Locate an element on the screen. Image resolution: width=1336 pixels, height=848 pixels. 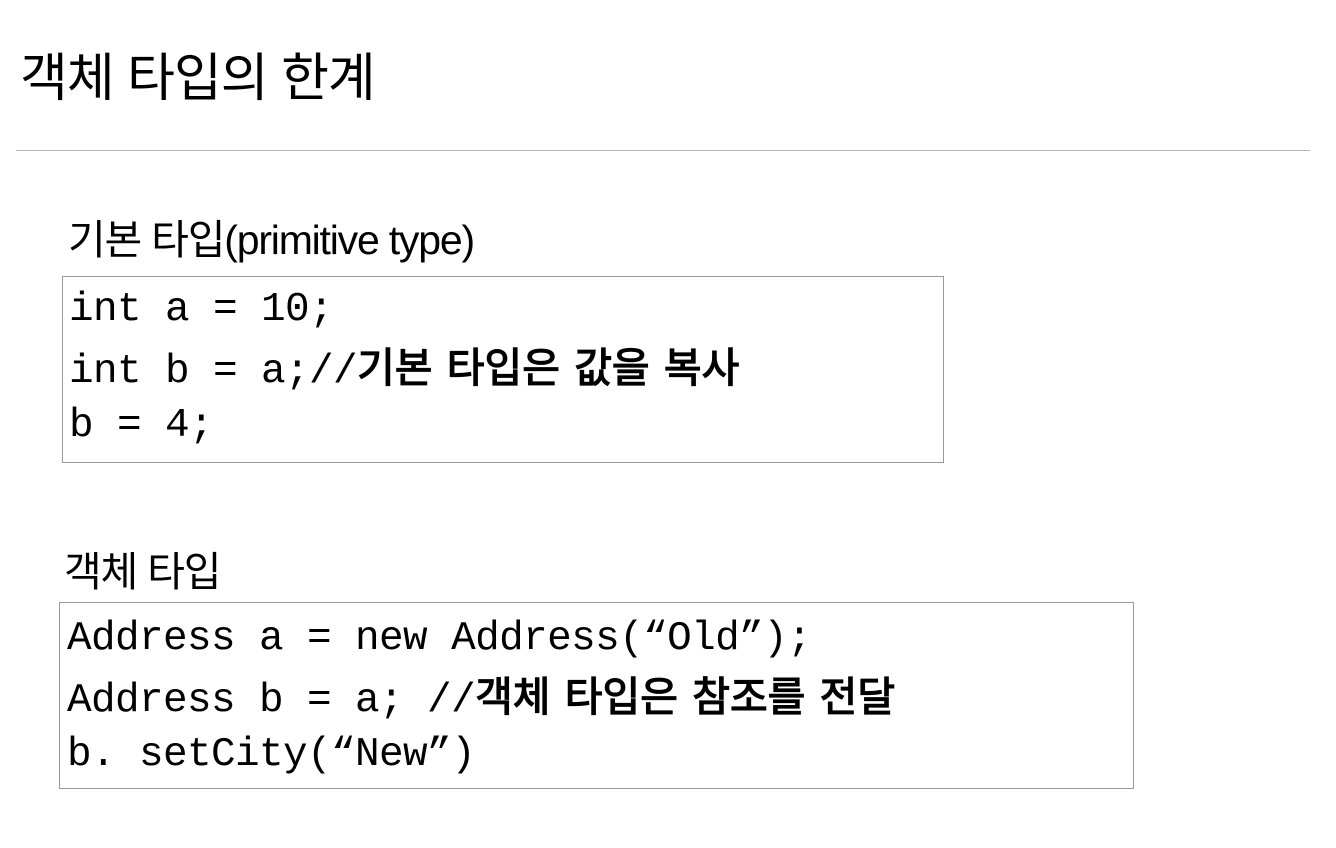
code-comment: 기본 타입은 값을 복사 is located at coordinates (548, 368).